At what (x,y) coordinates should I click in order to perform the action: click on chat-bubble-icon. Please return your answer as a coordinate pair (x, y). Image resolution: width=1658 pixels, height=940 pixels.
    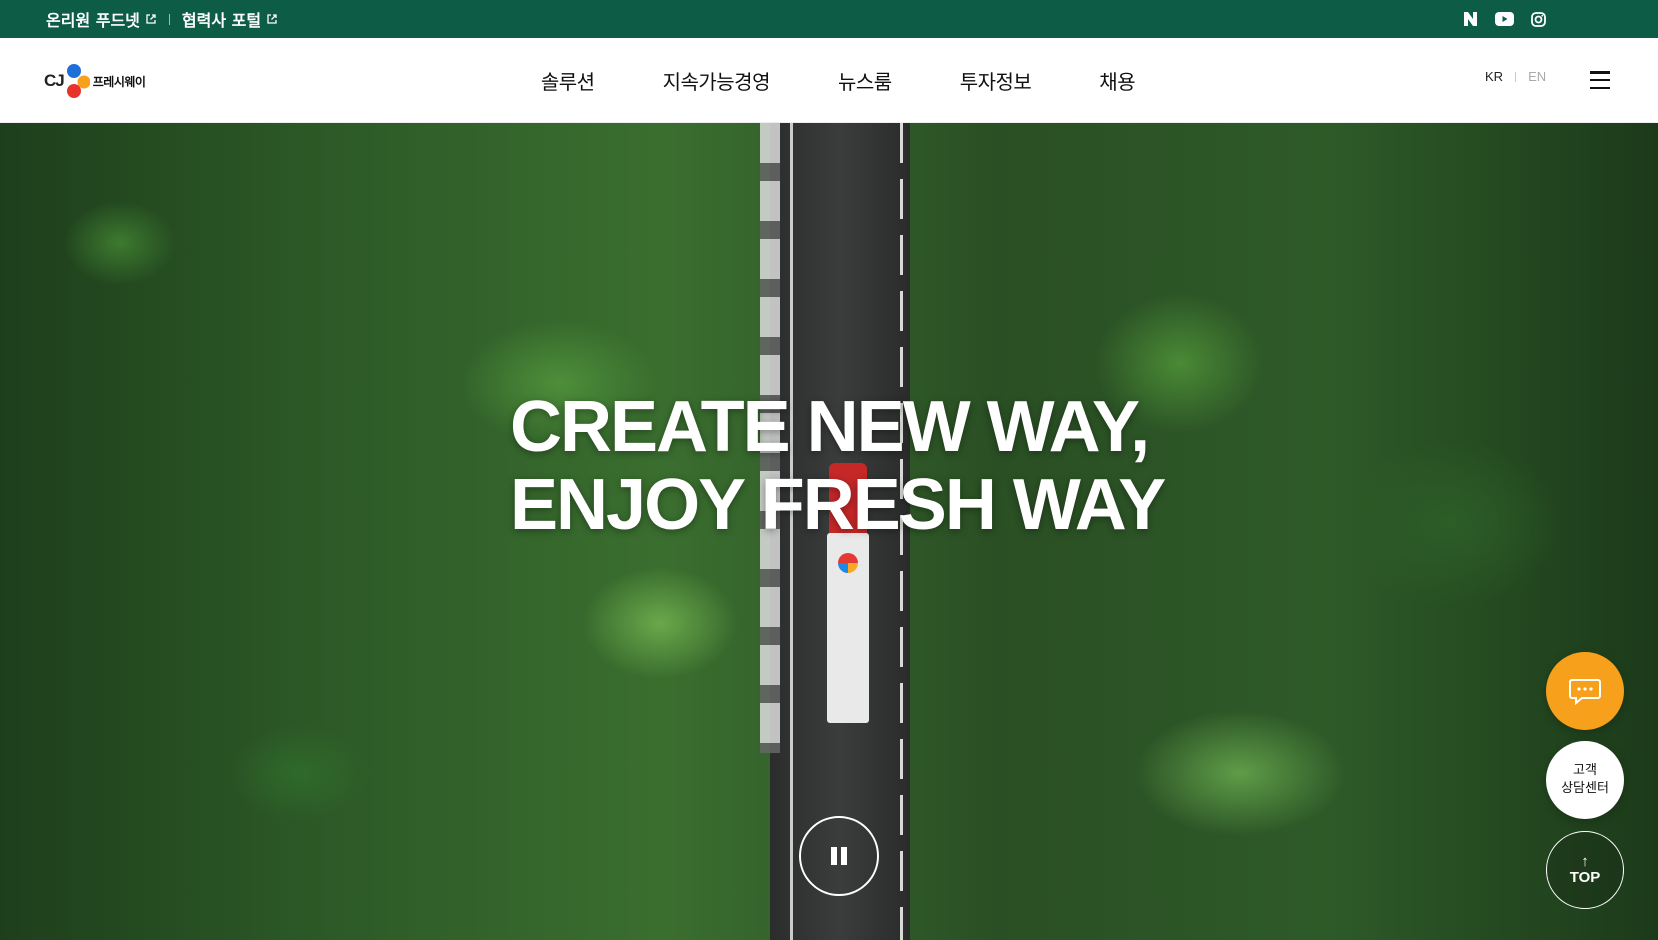
    Looking at the image, I should click on (1585, 692).